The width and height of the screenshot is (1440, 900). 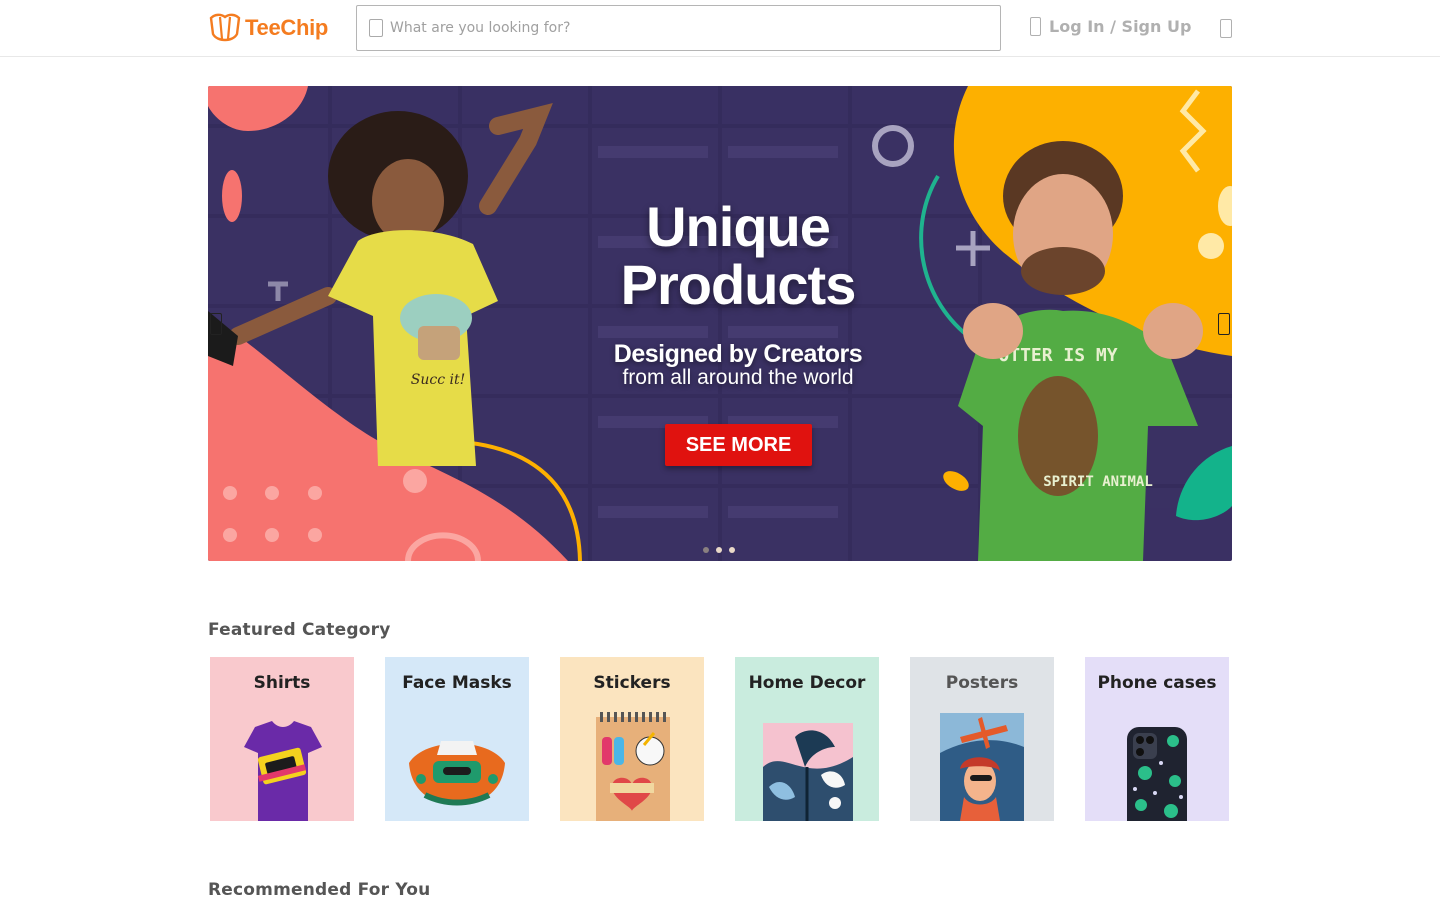 I want to click on search-icon, so click(x=376, y=28).